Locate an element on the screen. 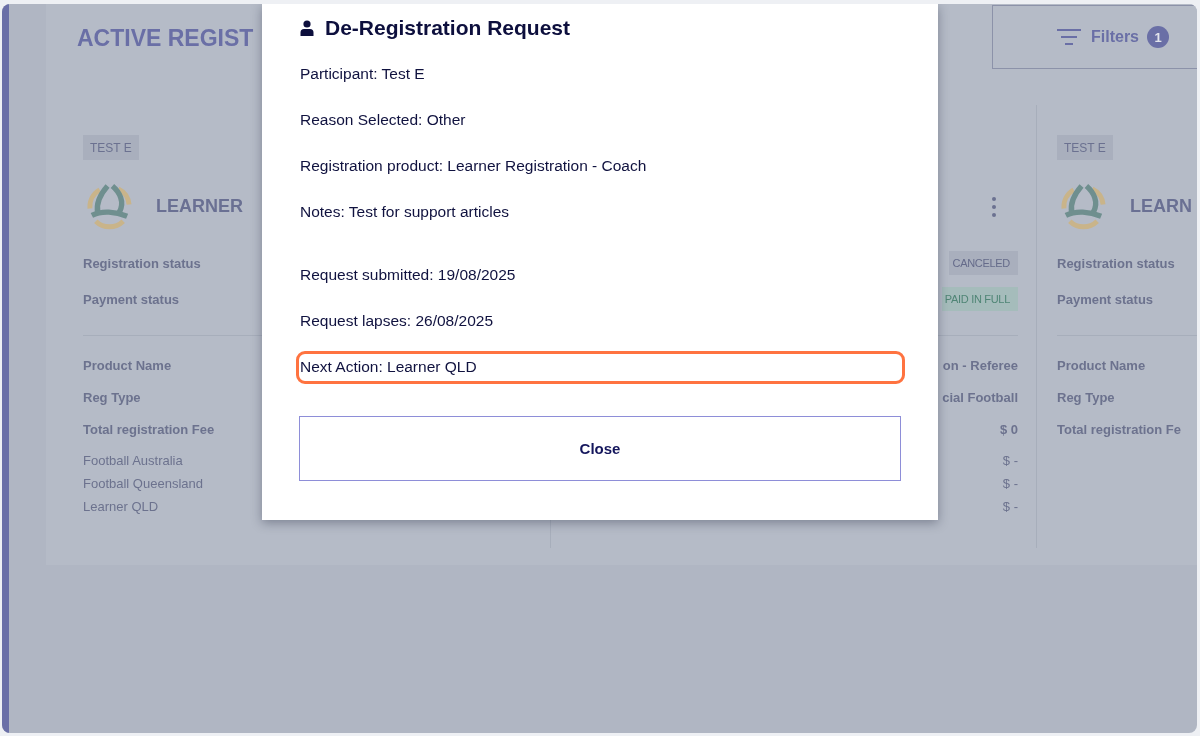  card-title: LEARNER is located at coordinates (199, 206).